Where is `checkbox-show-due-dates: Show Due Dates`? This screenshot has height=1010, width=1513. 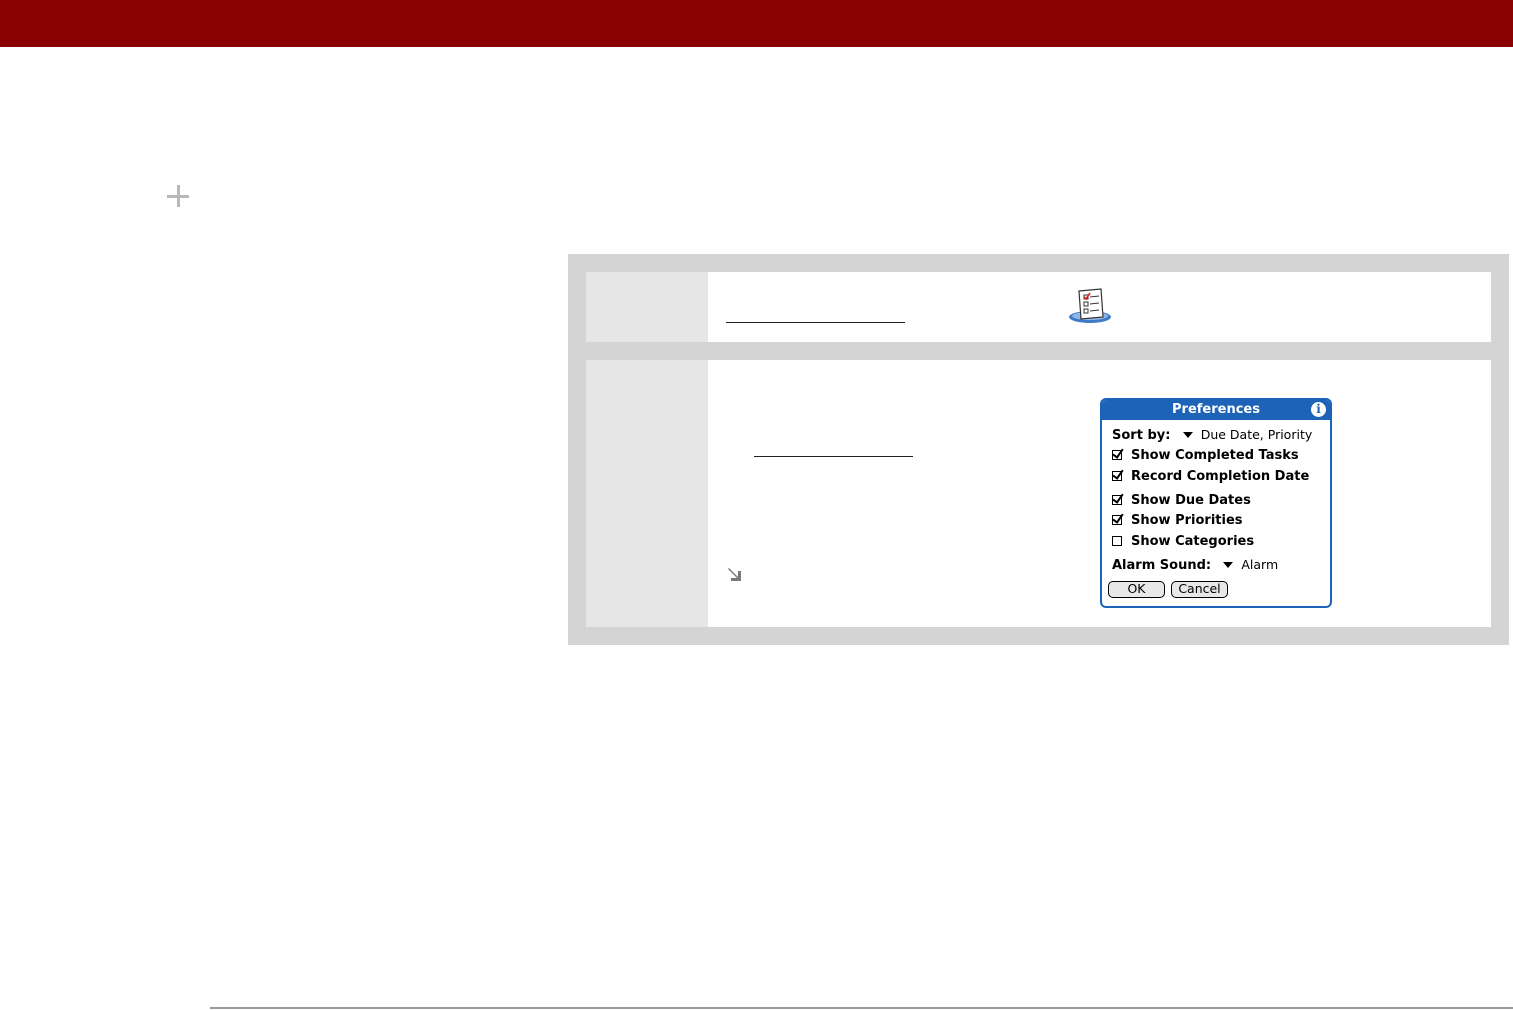
checkbox-show-due-dates: Show Due Dates is located at coordinates (1181, 500).